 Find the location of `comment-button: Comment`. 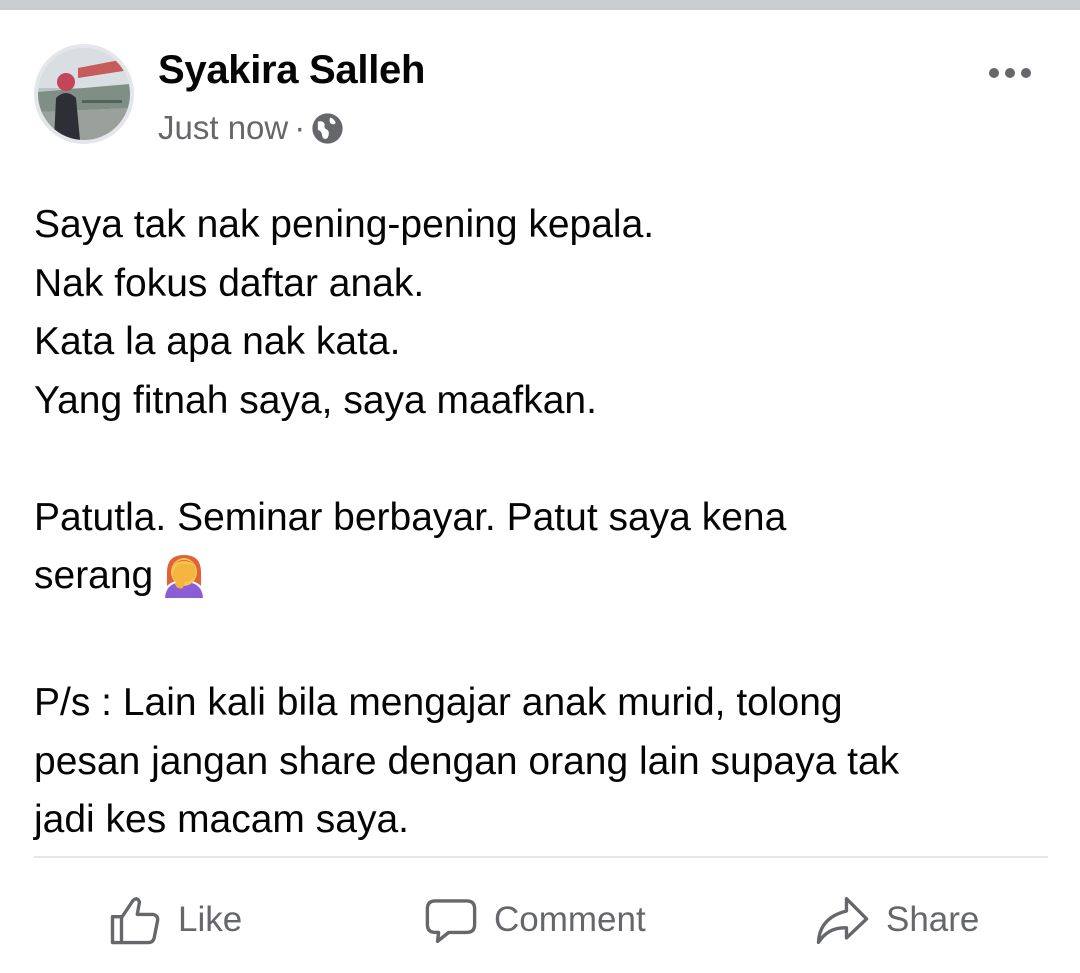

comment-button: Comment is located at coordinates (535, 920).